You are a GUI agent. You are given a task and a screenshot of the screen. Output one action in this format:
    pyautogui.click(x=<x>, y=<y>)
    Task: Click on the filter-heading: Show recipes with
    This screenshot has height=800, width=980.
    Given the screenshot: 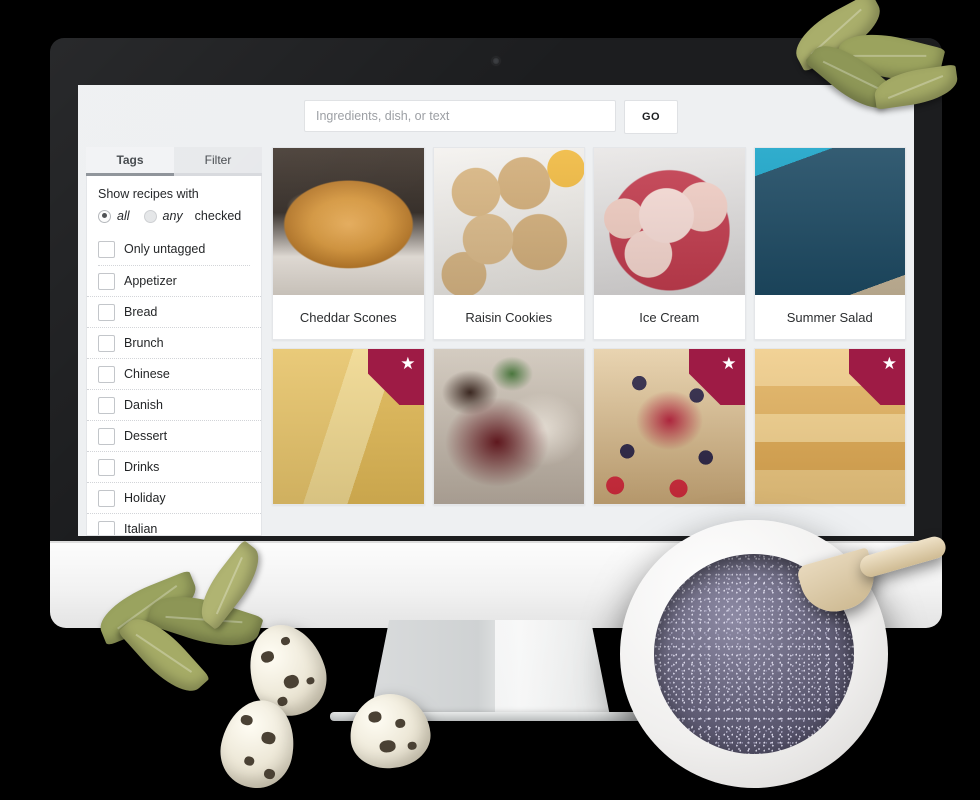 What is the action you would take?
    pyautogui.click(x=148, y=194)
    